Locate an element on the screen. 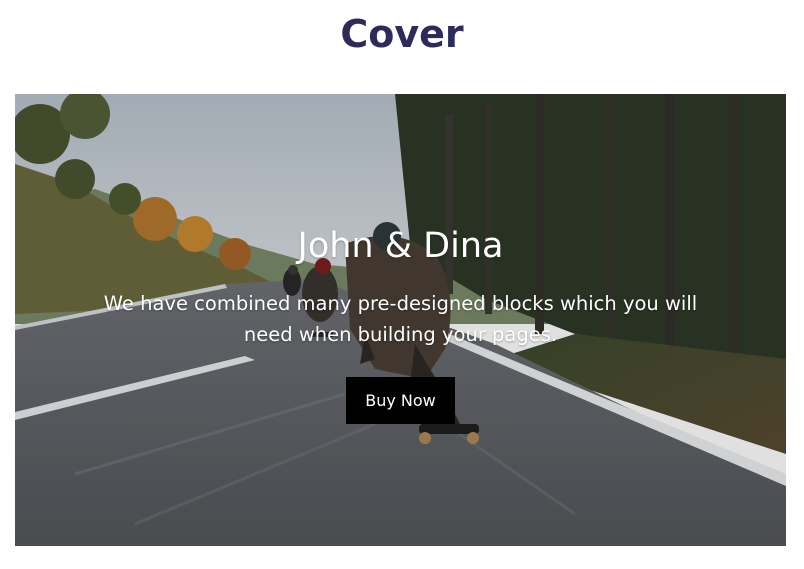 Image resolution: width=804 pixels, height=569 pixels. cover-heading: John & Dina is located at coordinates (400, 246).